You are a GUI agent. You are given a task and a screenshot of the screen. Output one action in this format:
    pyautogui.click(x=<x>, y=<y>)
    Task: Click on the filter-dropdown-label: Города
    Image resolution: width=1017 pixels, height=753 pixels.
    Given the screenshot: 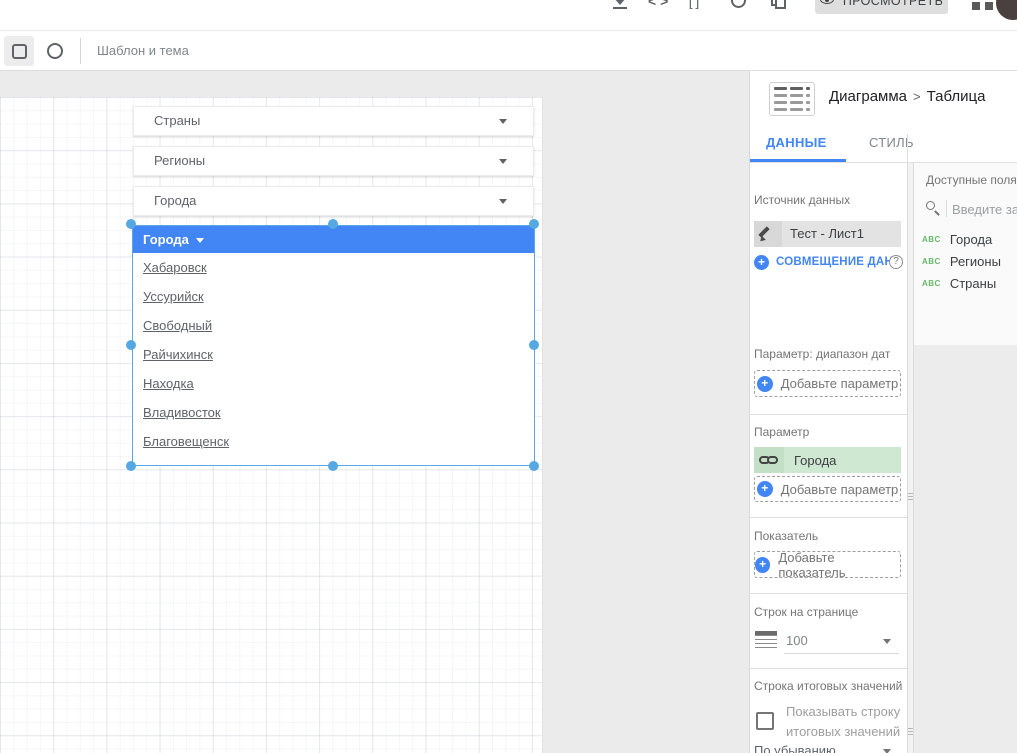 What is the action you would take?
    pyautogui.click(x=175, y=200)
    